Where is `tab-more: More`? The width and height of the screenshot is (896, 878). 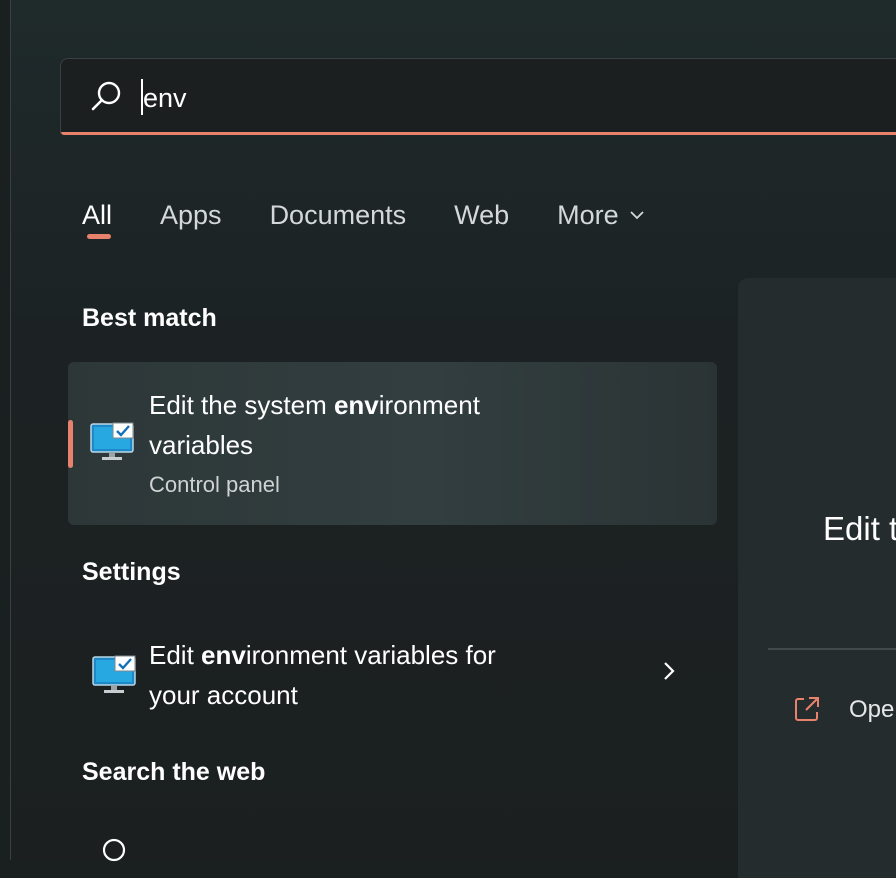 tab-more: More is located at coordinates (601, 215).